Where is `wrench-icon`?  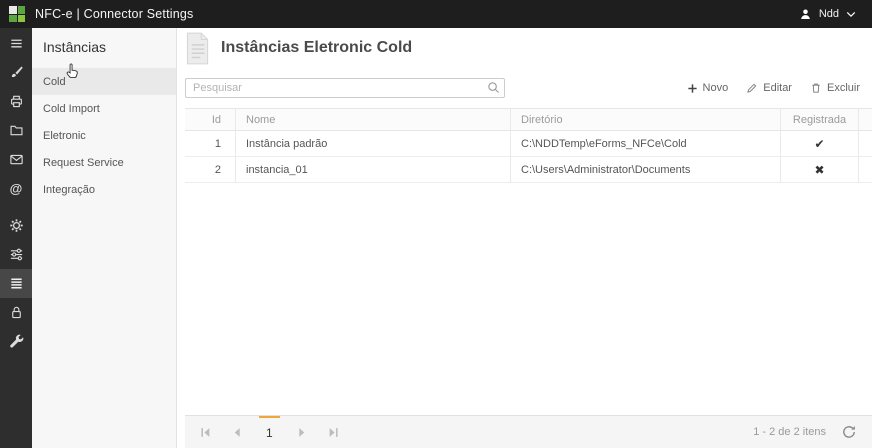
wrench-icon is located at coordinates (16, 341).